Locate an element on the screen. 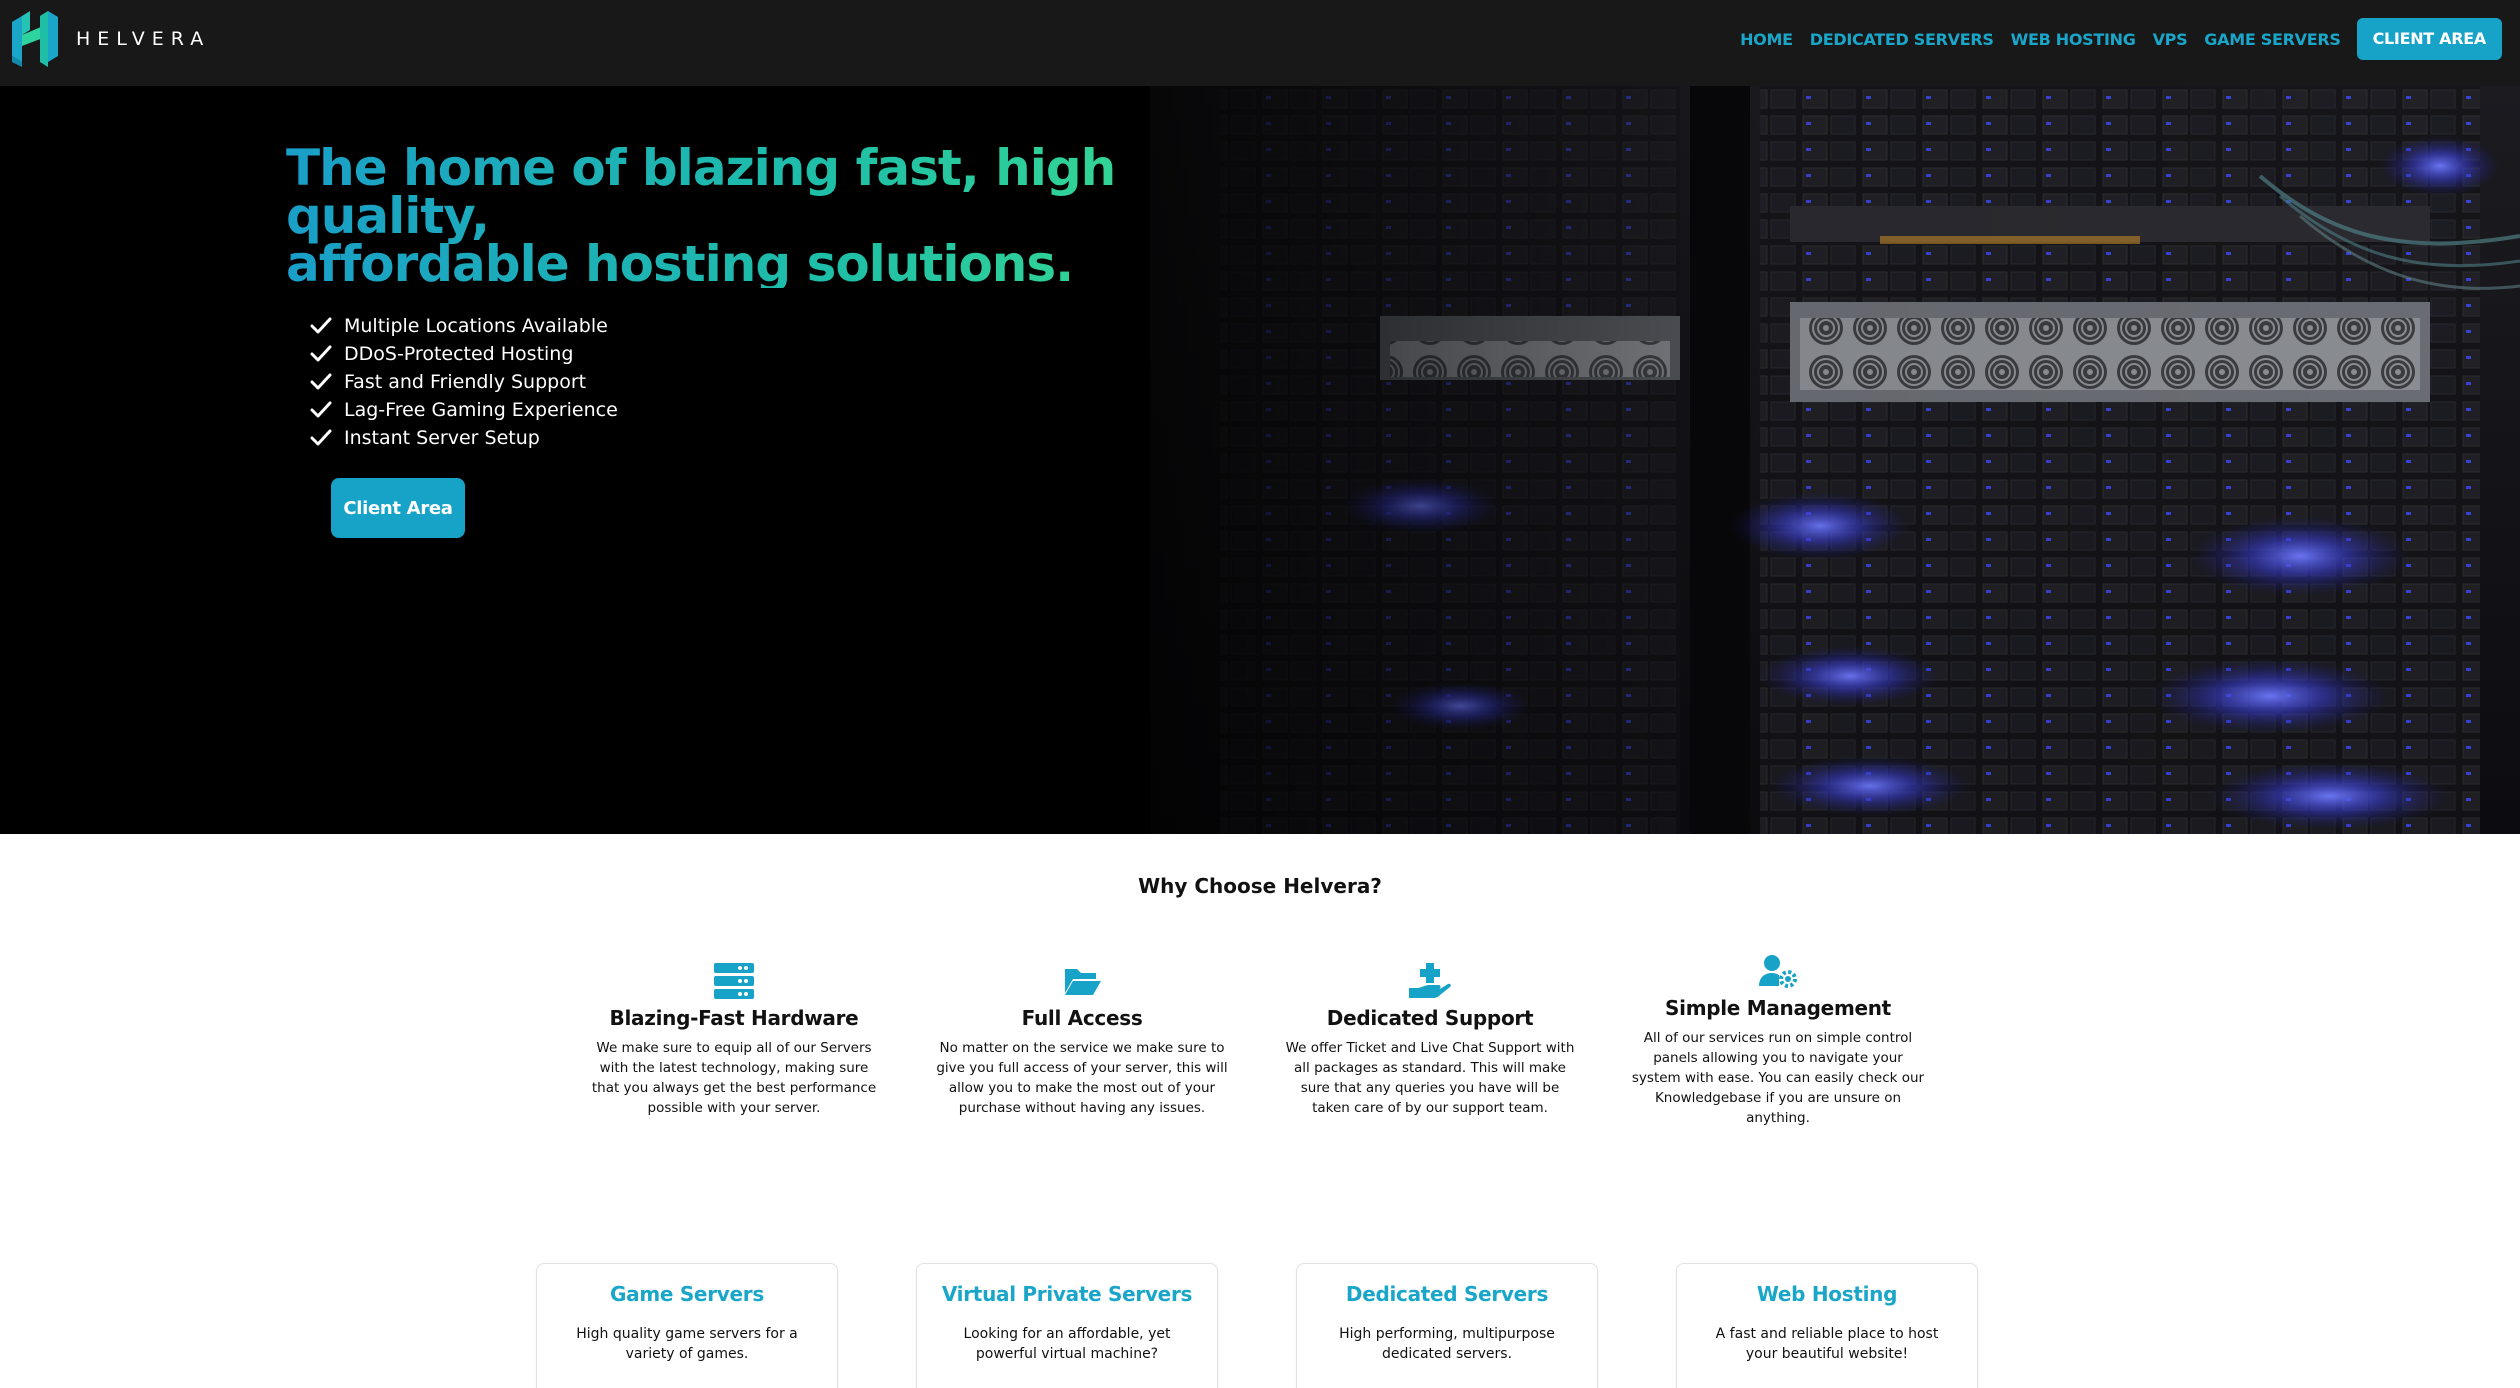 Image resolution: width=2520 pixels, height=1388 pixels. why-item-heading: Simple Management is located at coordinates (1778, 1008).